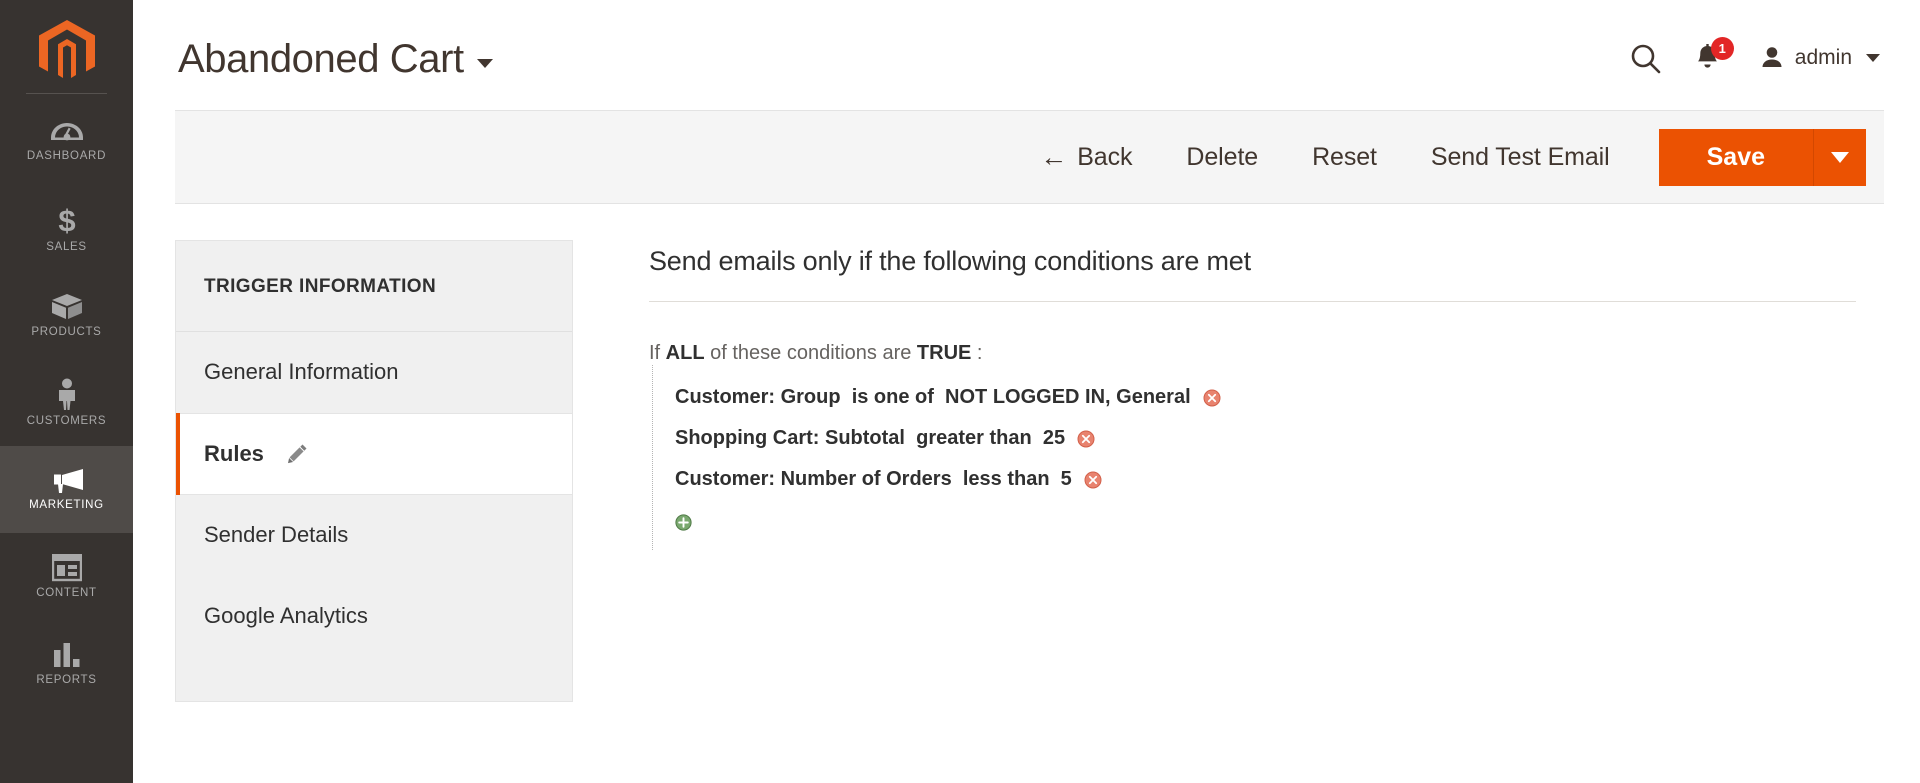 Image resolution: width=1920 pixels, height=783 pixels. I want to click on if-prefix: If, so click(657, 353).